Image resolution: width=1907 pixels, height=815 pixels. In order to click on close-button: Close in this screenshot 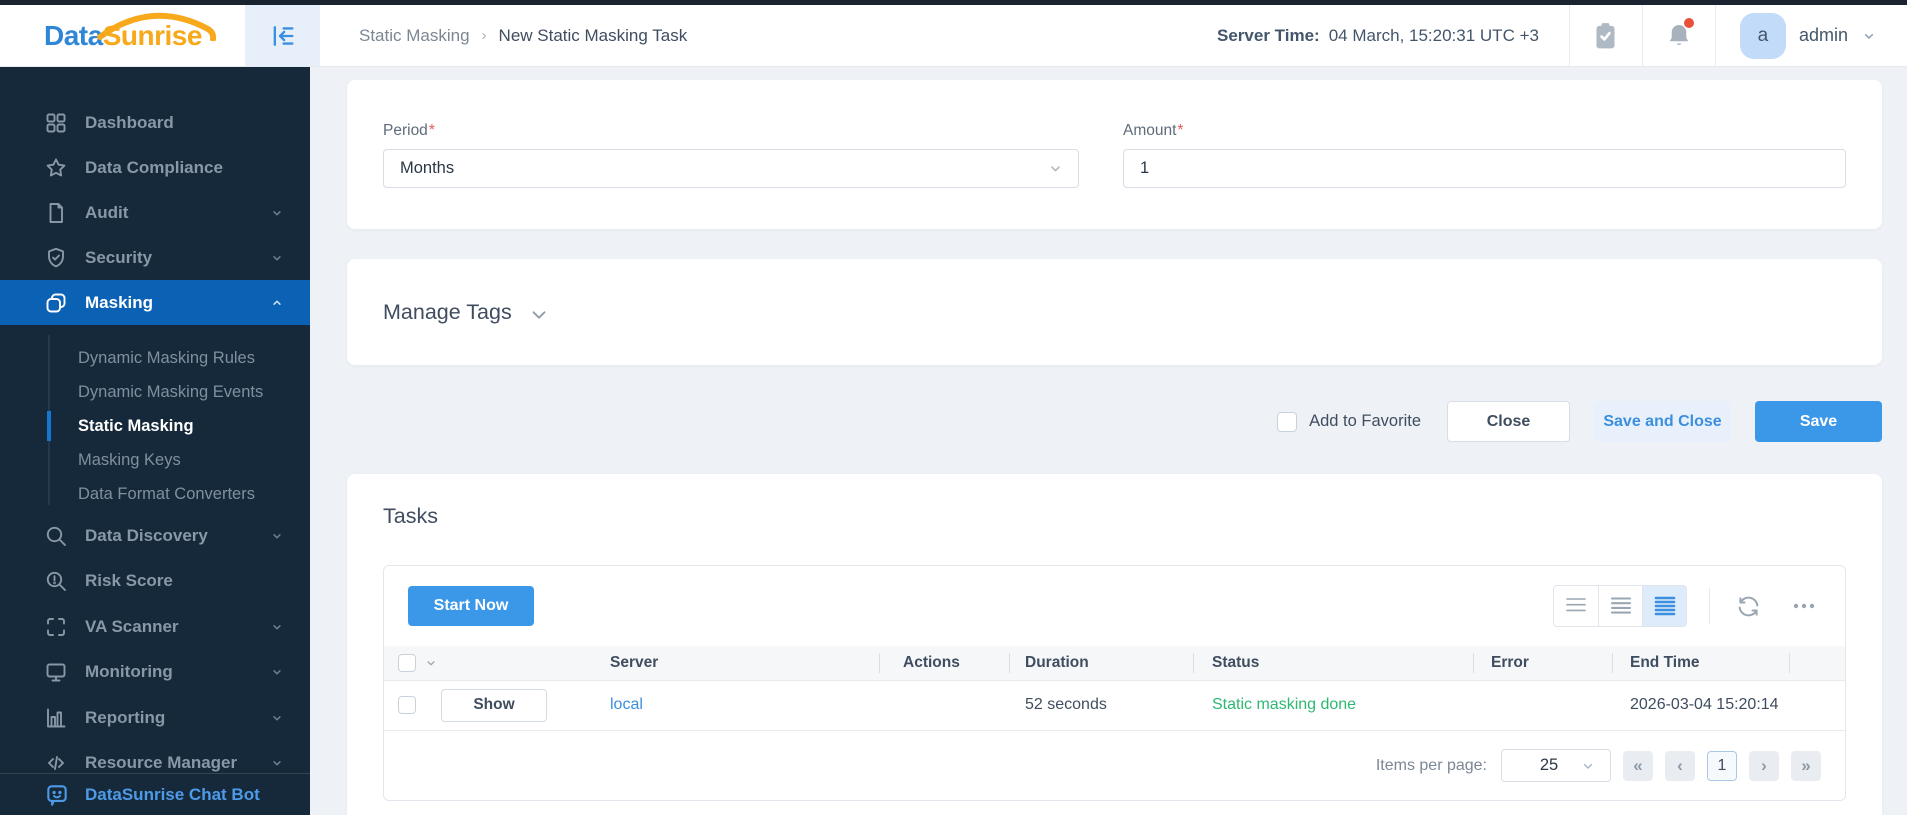, I will do `click(1508, 421)`.